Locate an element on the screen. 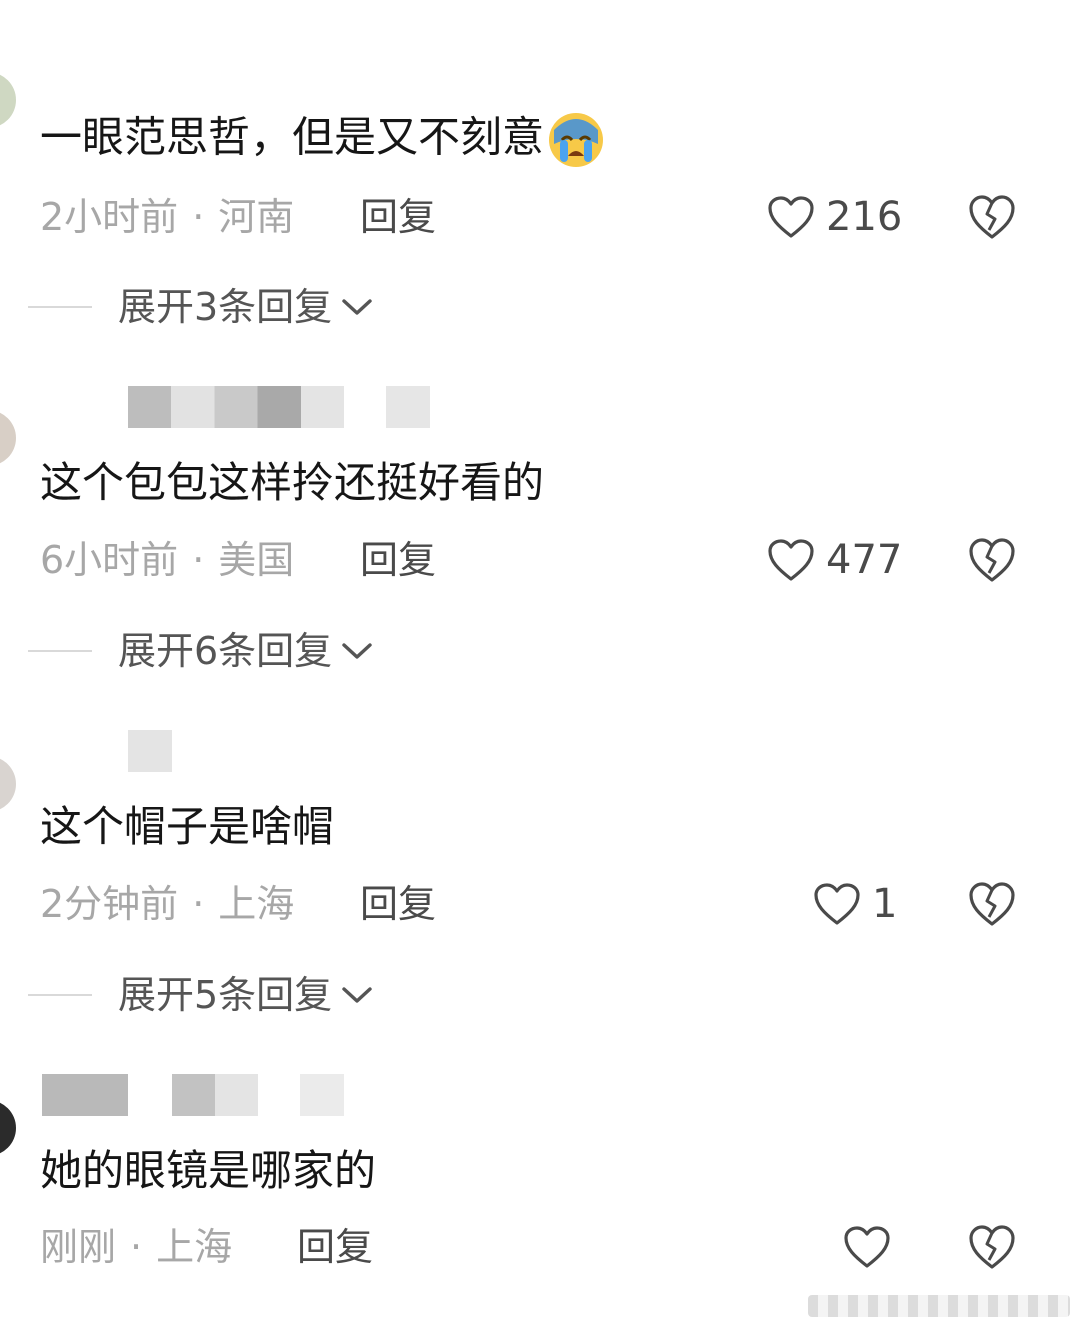 The width and height of the screenshot is (1080, 1328). comment-location: 美国 is located at coordinates (256, 560).